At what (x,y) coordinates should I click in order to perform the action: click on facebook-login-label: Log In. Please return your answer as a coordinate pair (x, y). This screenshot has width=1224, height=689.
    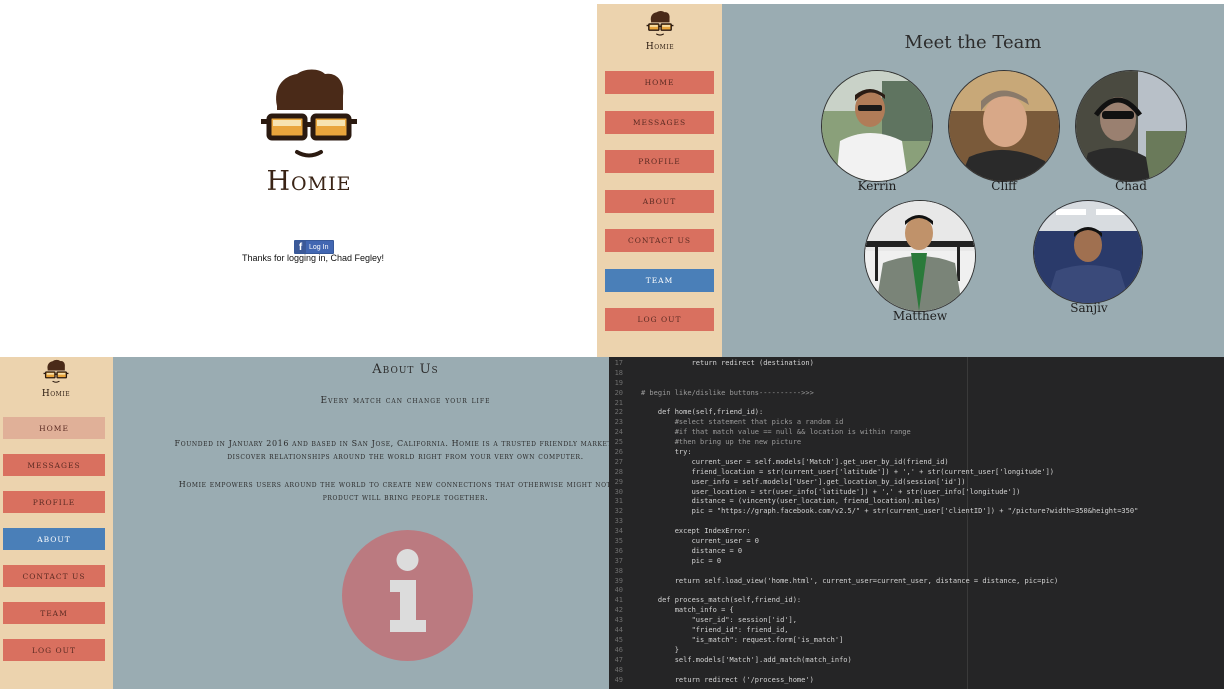
    Looking at the image, I should click on (319, 247).